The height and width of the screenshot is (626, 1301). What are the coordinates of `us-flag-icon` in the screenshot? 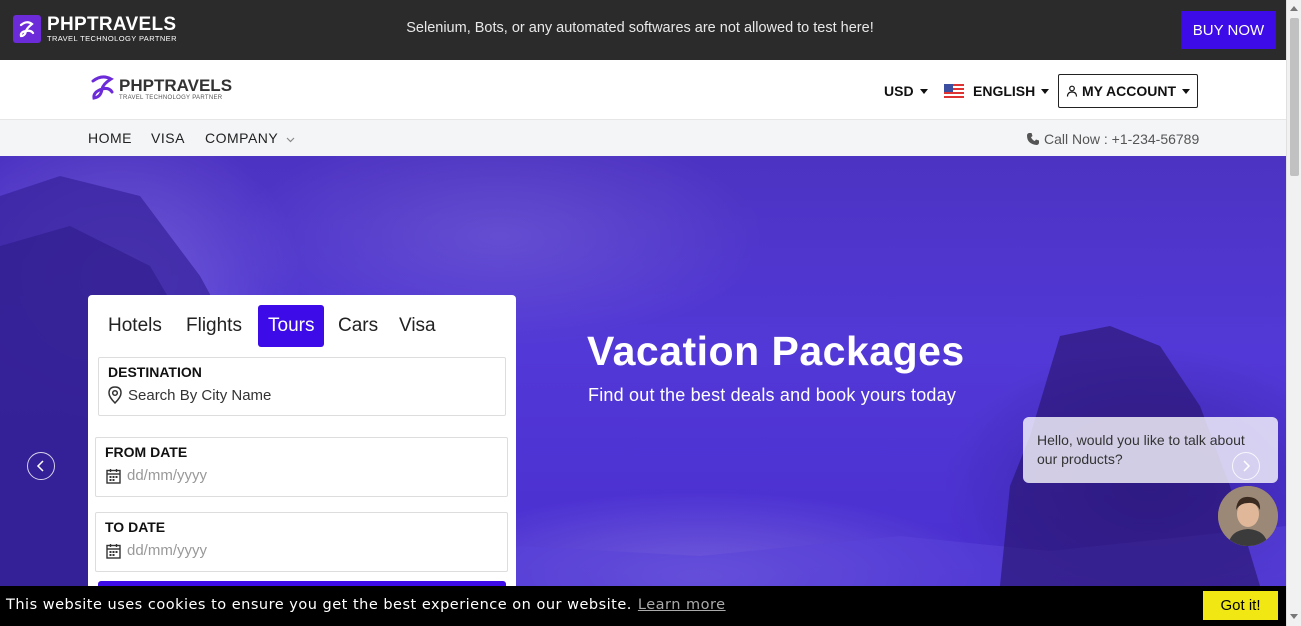 It's located at (954, 91).